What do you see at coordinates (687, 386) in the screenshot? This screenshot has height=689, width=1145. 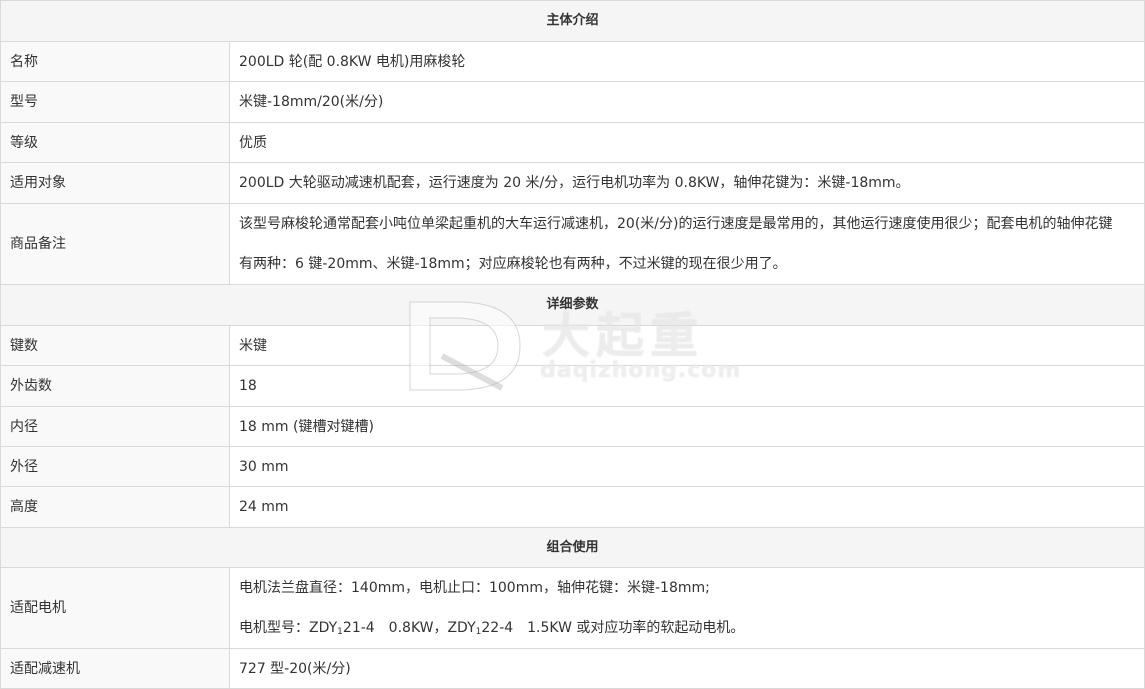 I see `row-value-teeth: 18` at bounding box center [687, 386].